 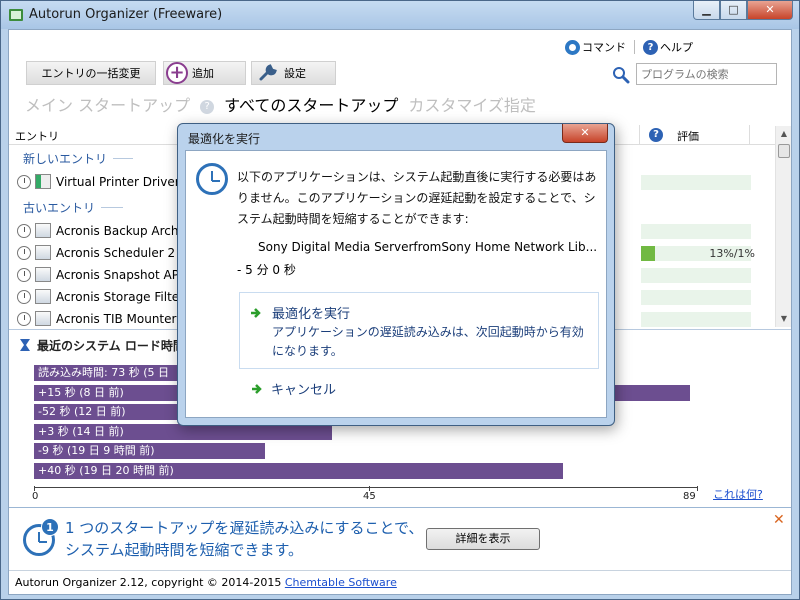 I want to click on title-bar: Autorun Organizer (Freeware) ▁ □ ✕, so click(x=400, y=15).